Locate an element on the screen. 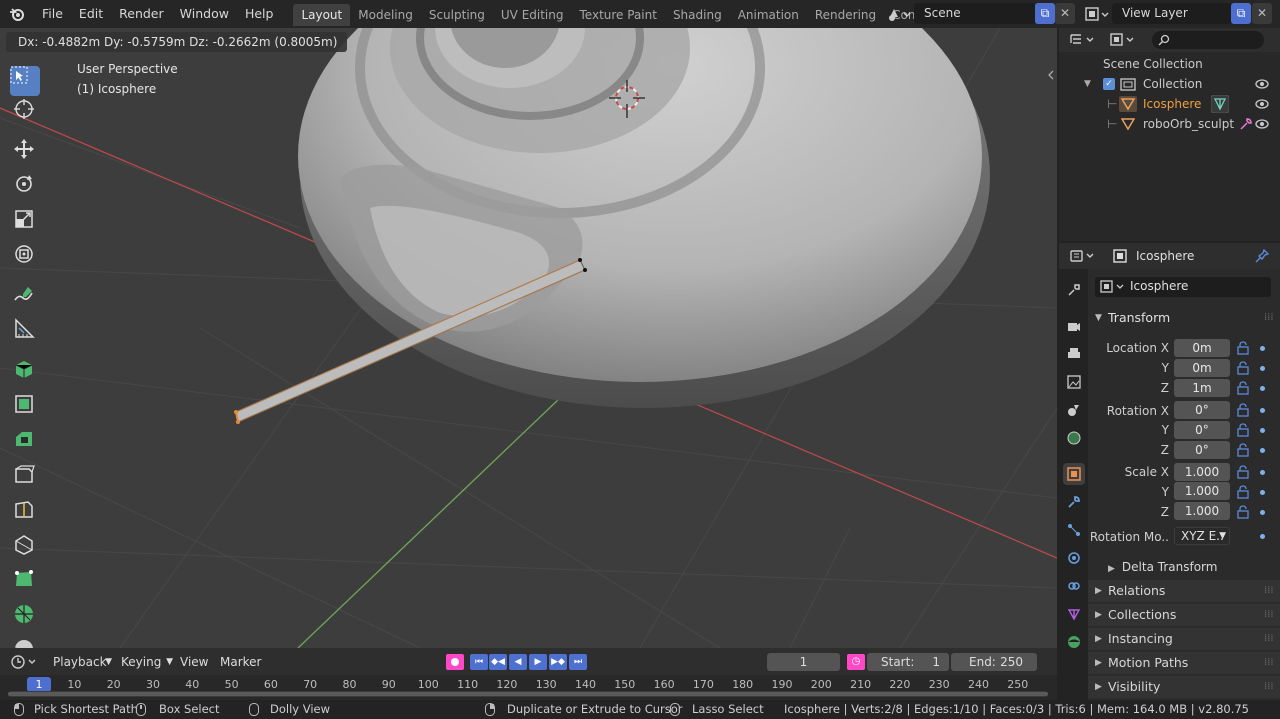  tab-shading: Shading is located at coordinates (697, 15).